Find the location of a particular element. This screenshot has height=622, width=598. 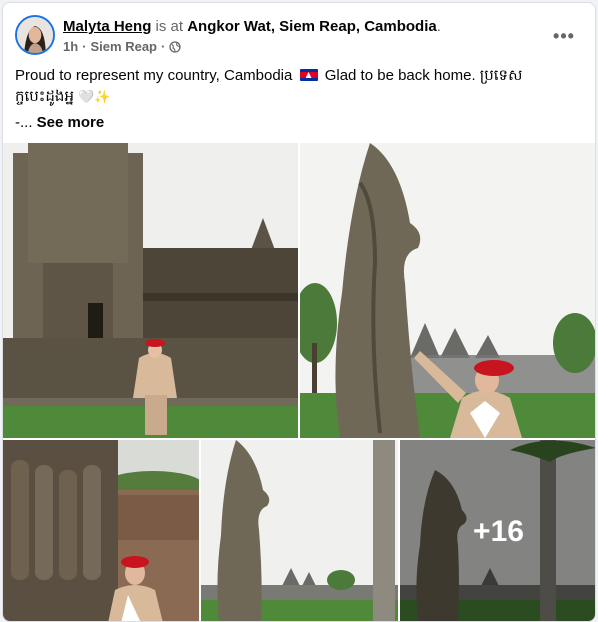

message-part-1: Proud to represent my country, Cambodia is located at coordinates (154, 75).